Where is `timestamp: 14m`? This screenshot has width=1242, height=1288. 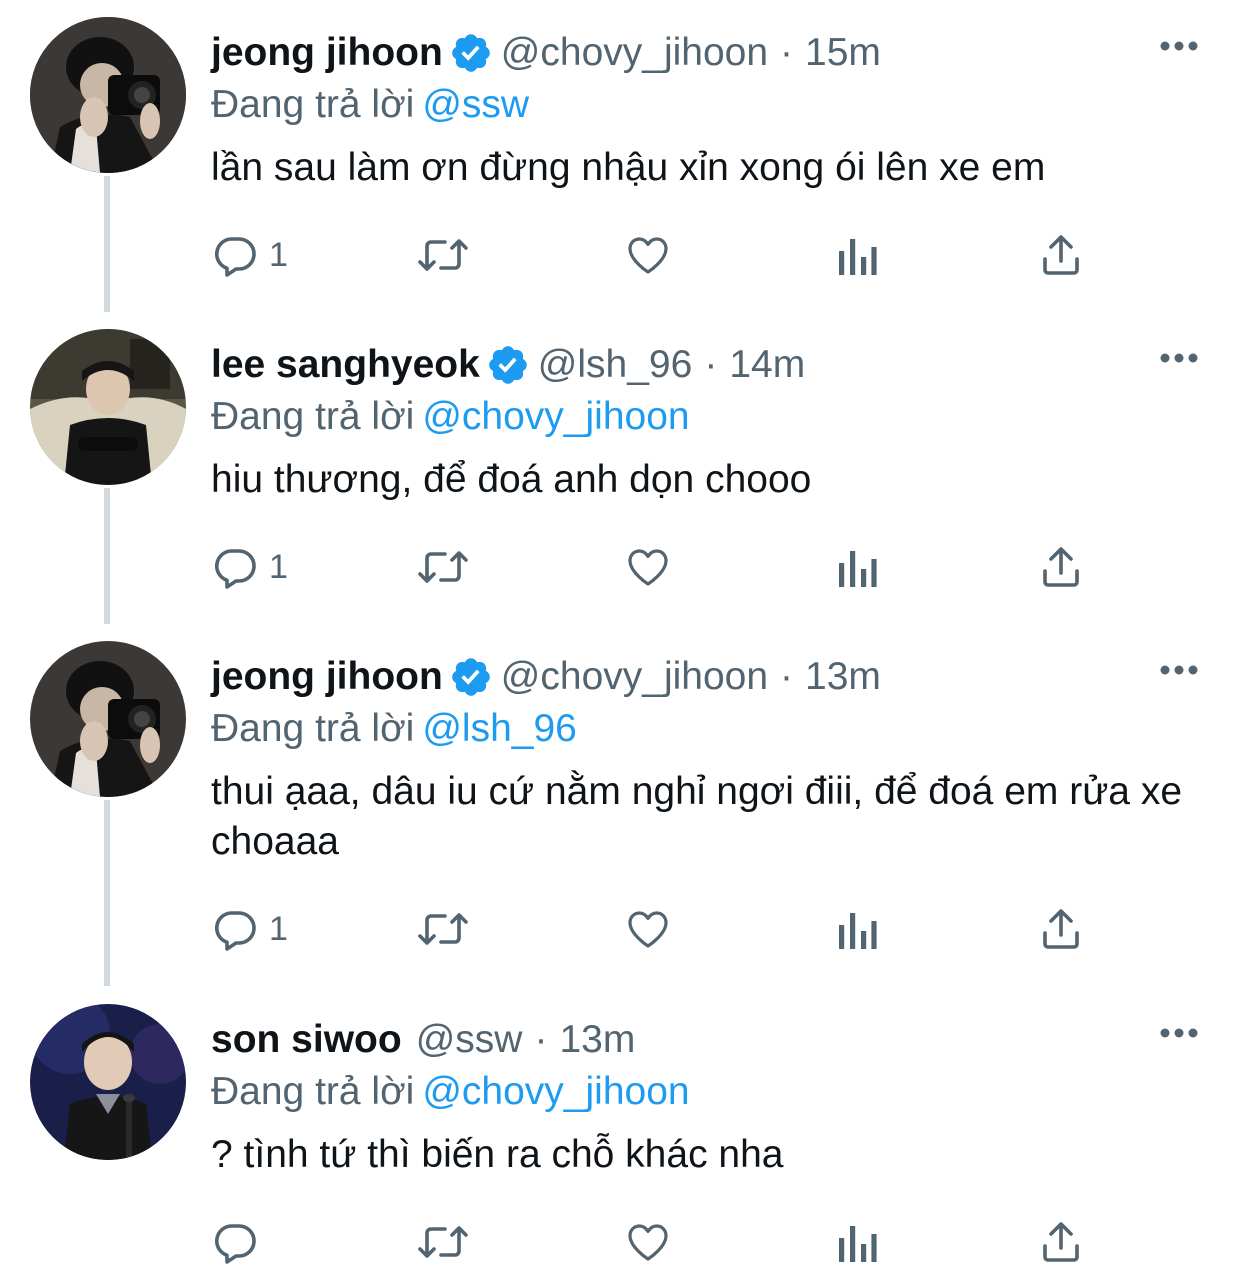
timestamp: 14m is located at coordinates (767, 365).